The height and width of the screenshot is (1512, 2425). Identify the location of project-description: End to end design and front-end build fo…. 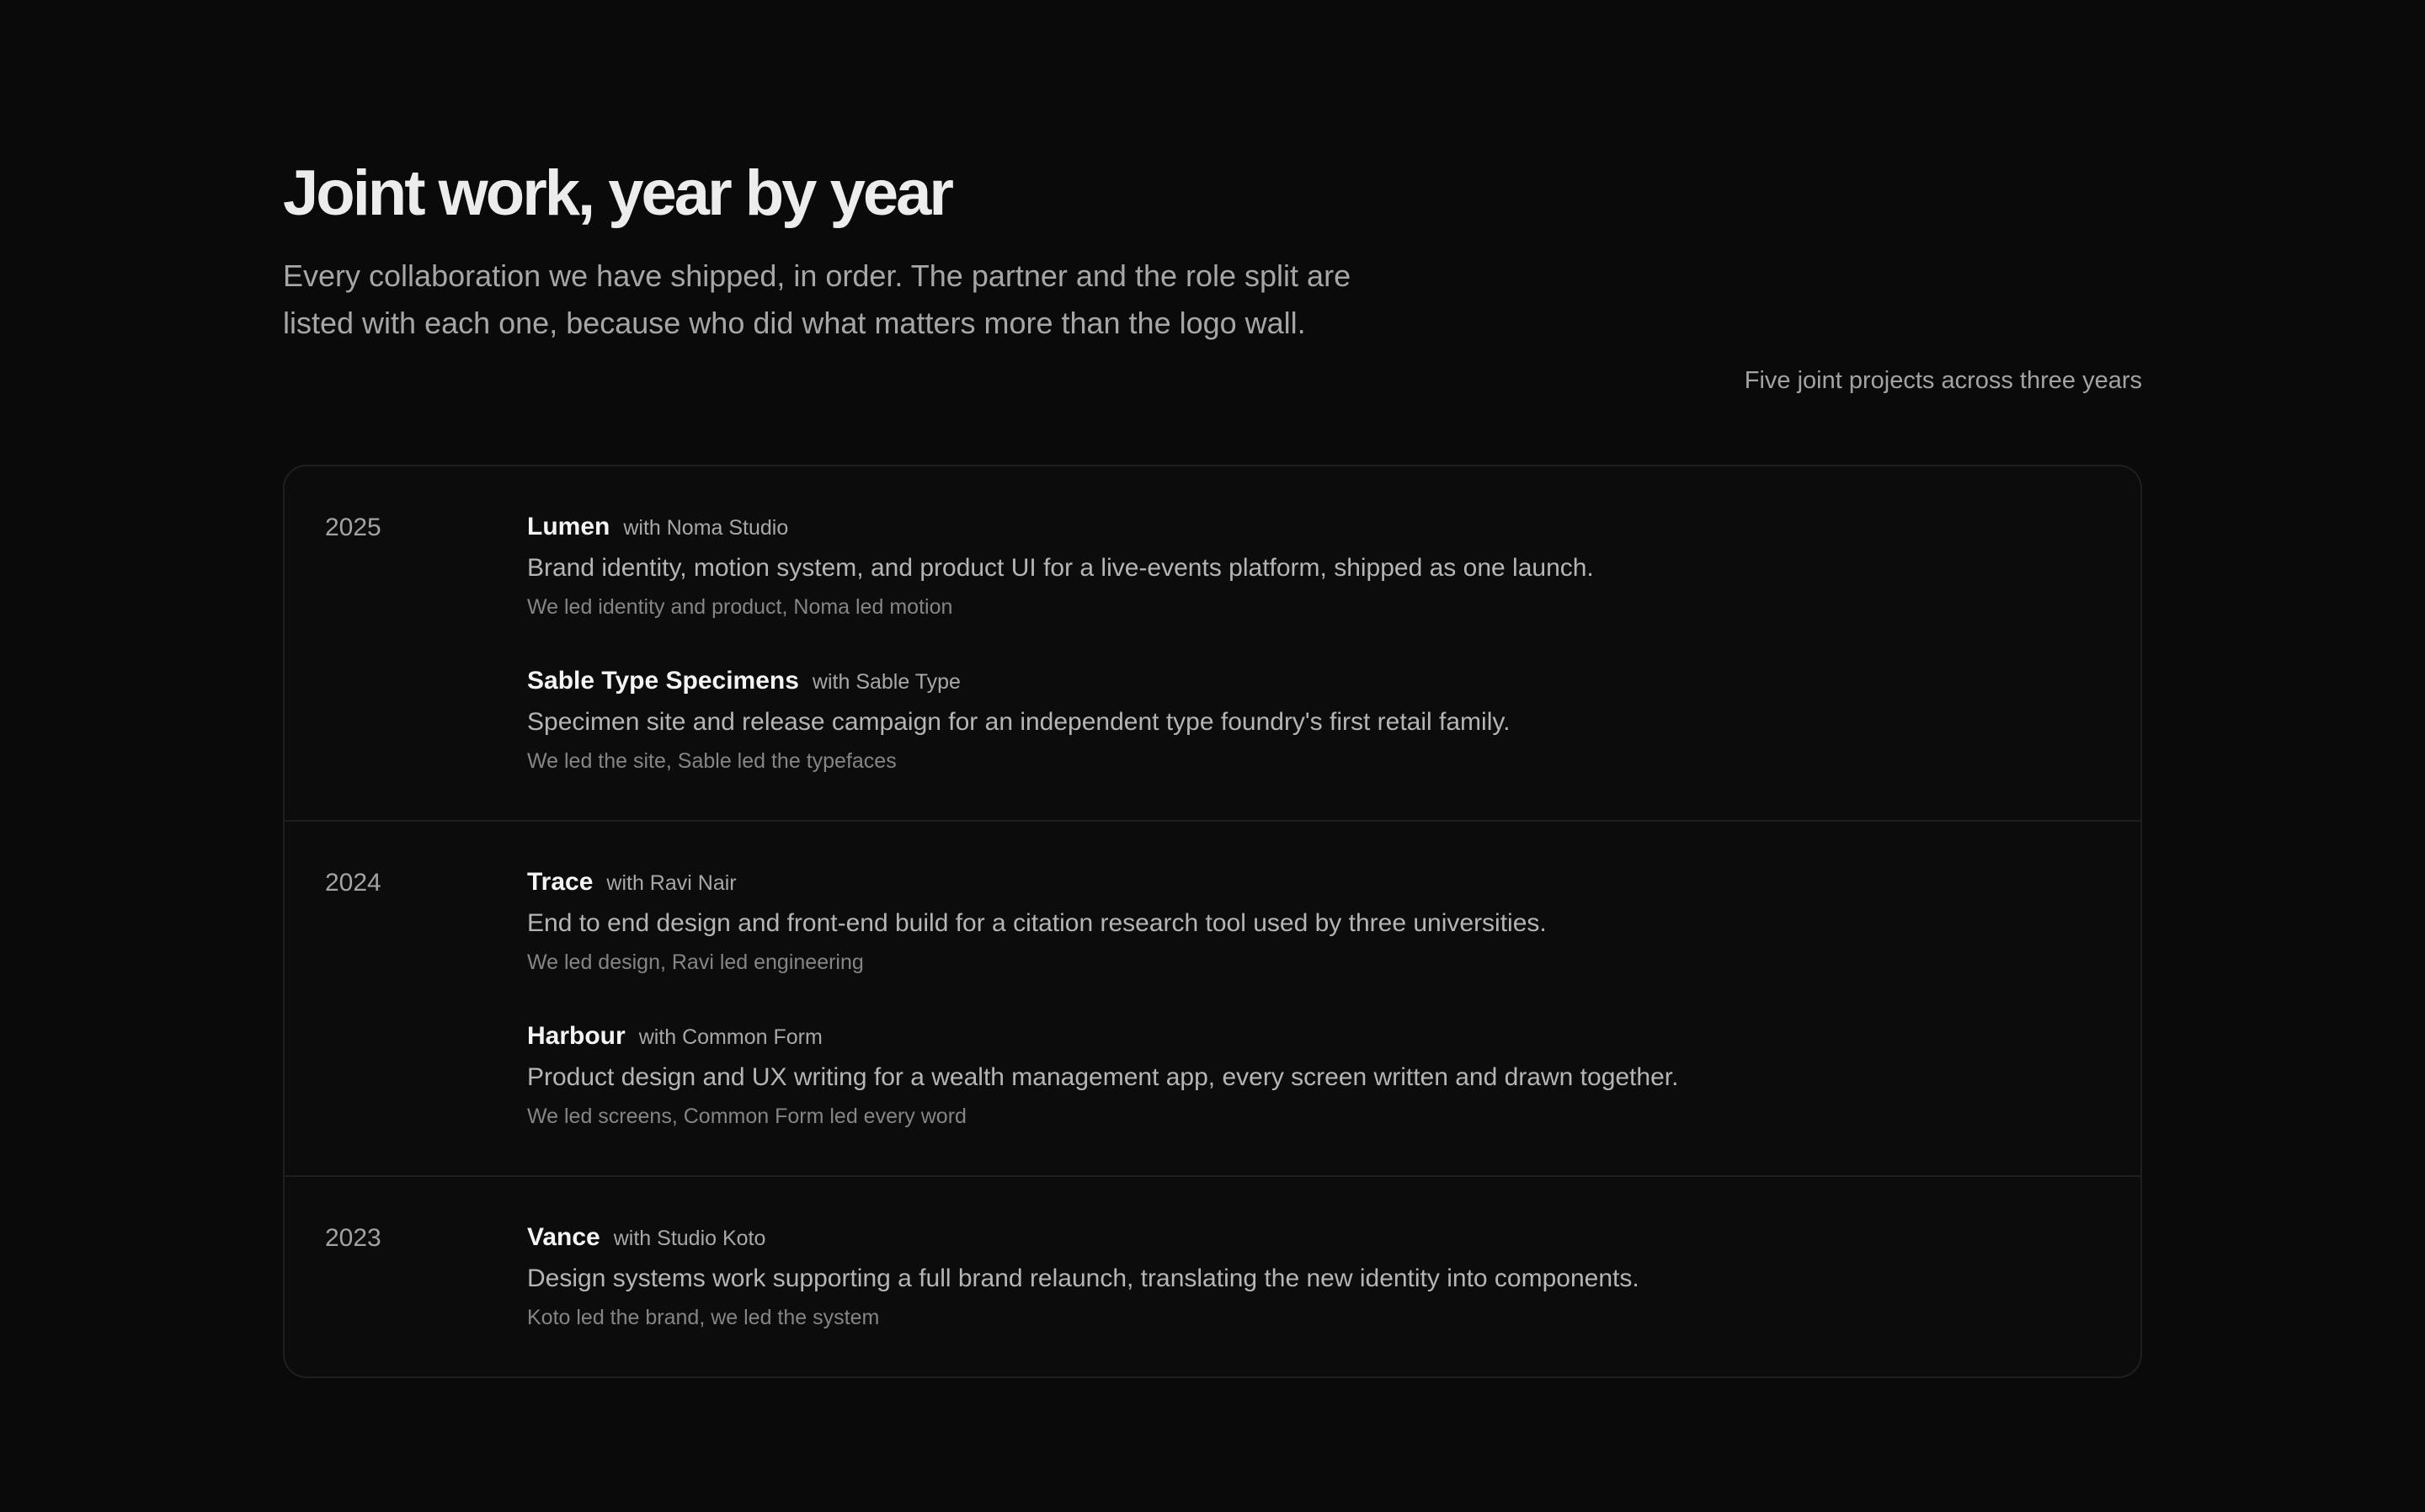
(1037, 923).